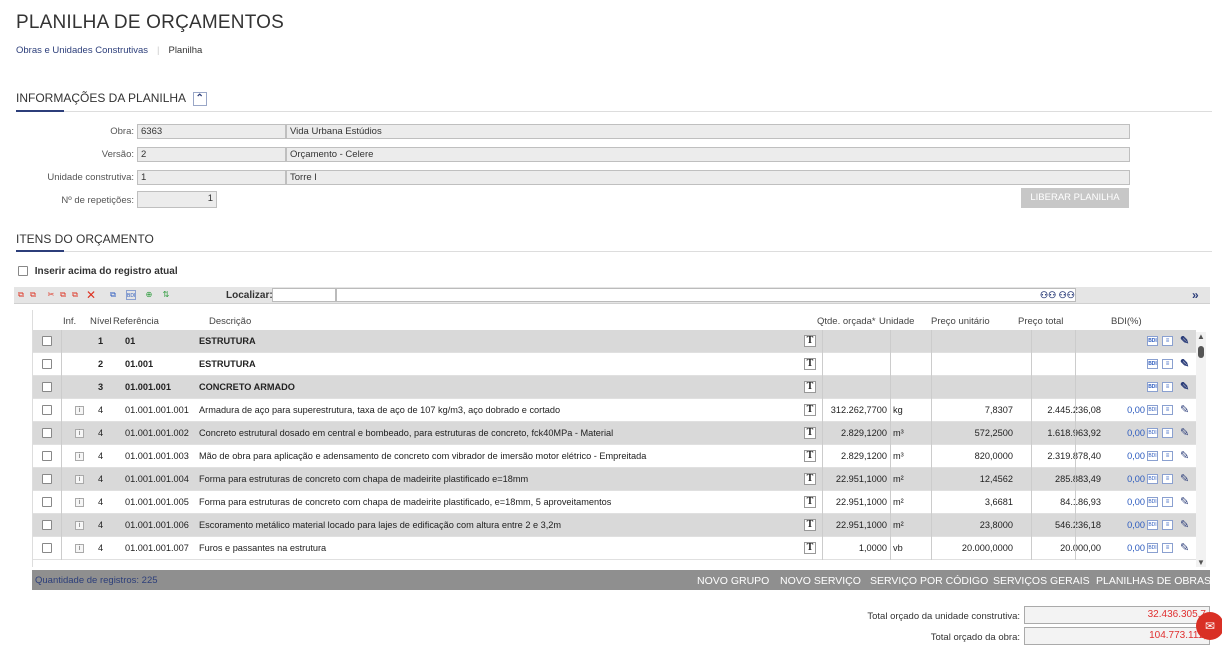 The height and width of the screenshot is (646, 1222). What do you see at coordinates (199, 98) in the screenshot?
I see `collapse-info-button: ⌃` at bounding box center [199, 98].